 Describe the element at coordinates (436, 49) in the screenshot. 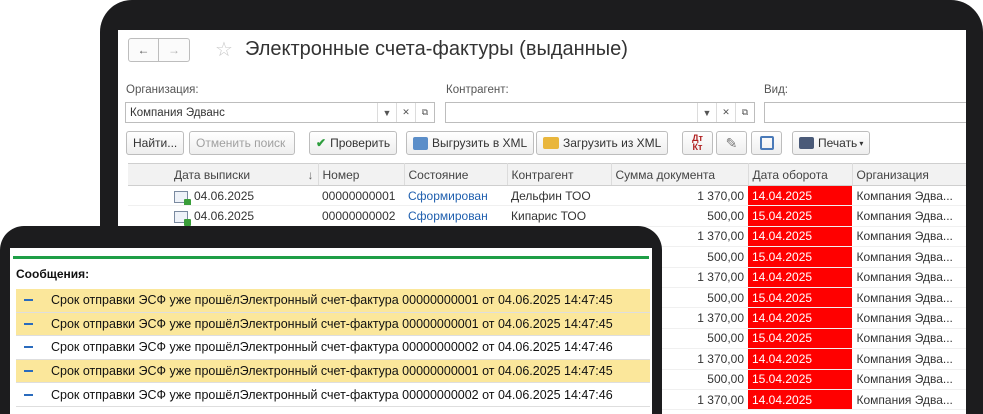

I see `page-title: Электронные счета-фактуры (выданные)` at that location.